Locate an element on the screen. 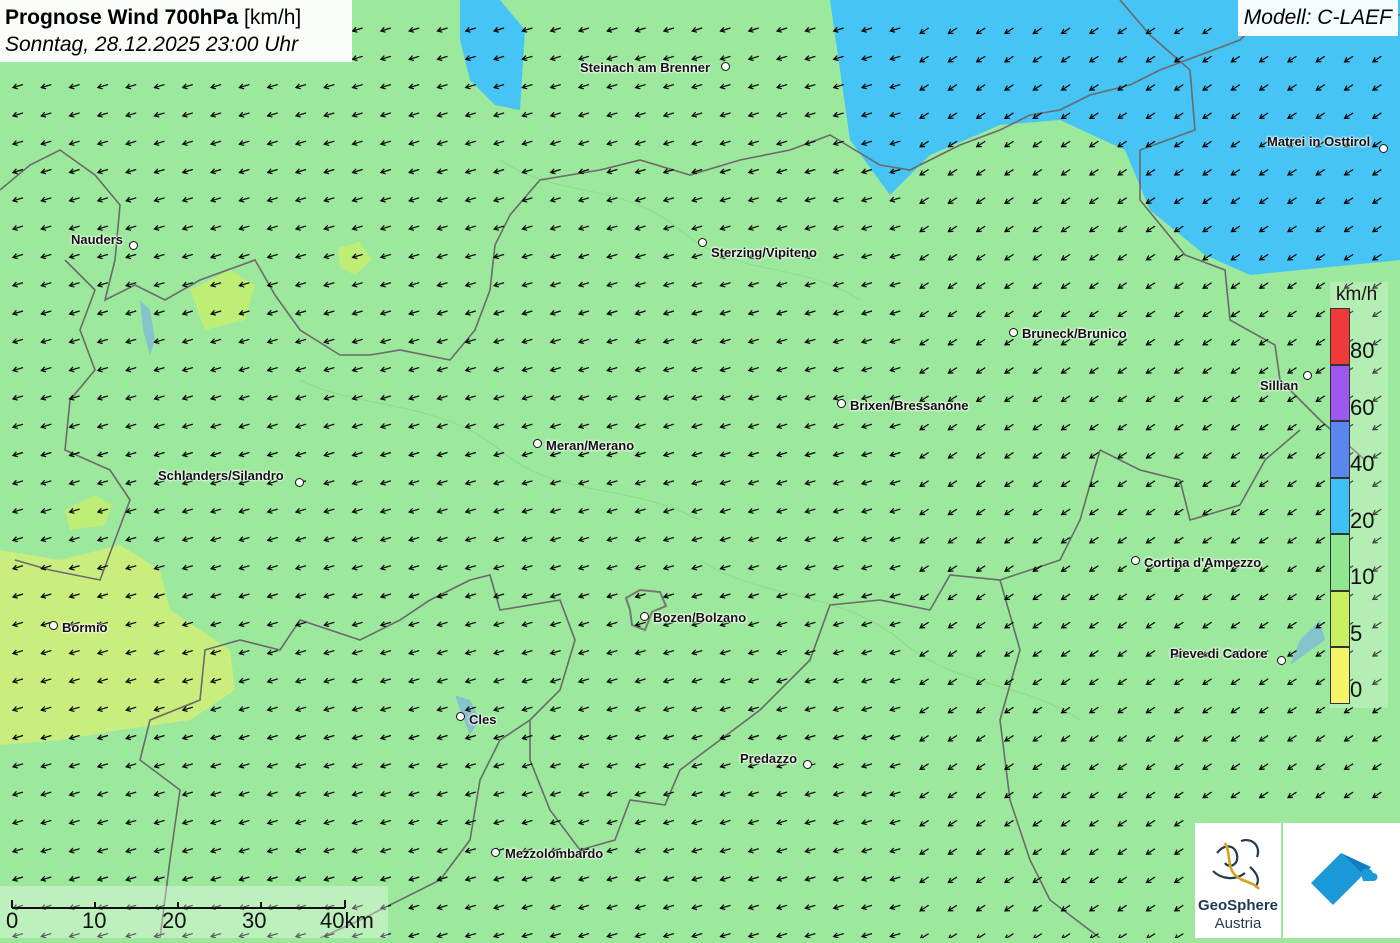  city-label: Matrei in Osttirol is located at coordinates (1318, 141).